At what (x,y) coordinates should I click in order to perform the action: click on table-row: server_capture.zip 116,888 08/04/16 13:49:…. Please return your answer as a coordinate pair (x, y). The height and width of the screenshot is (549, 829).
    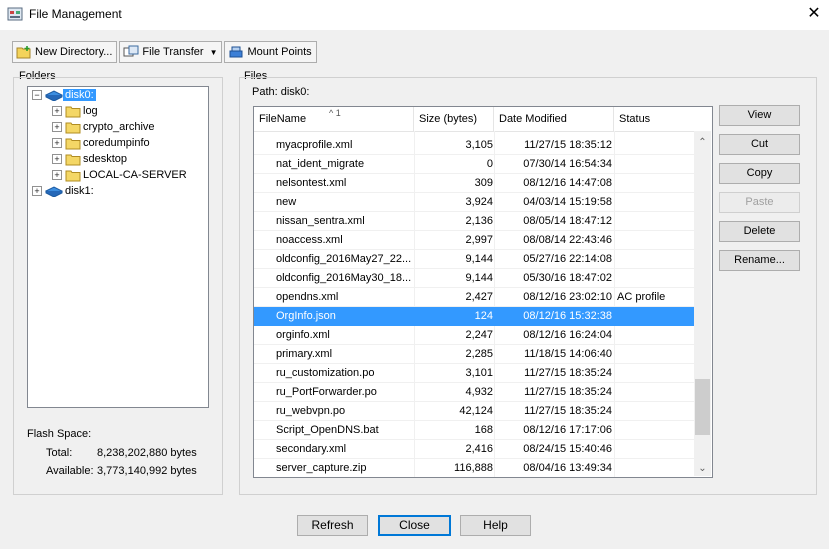
    Looking at the image, I should click on (474, 468).